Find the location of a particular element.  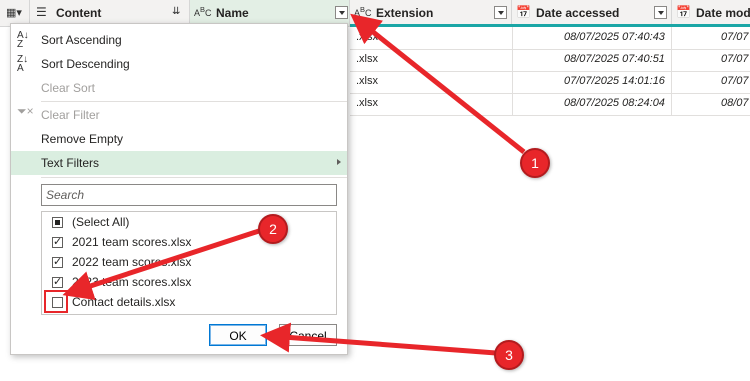

annotation-badge-3: 3 is located at coordinates (509, 355).